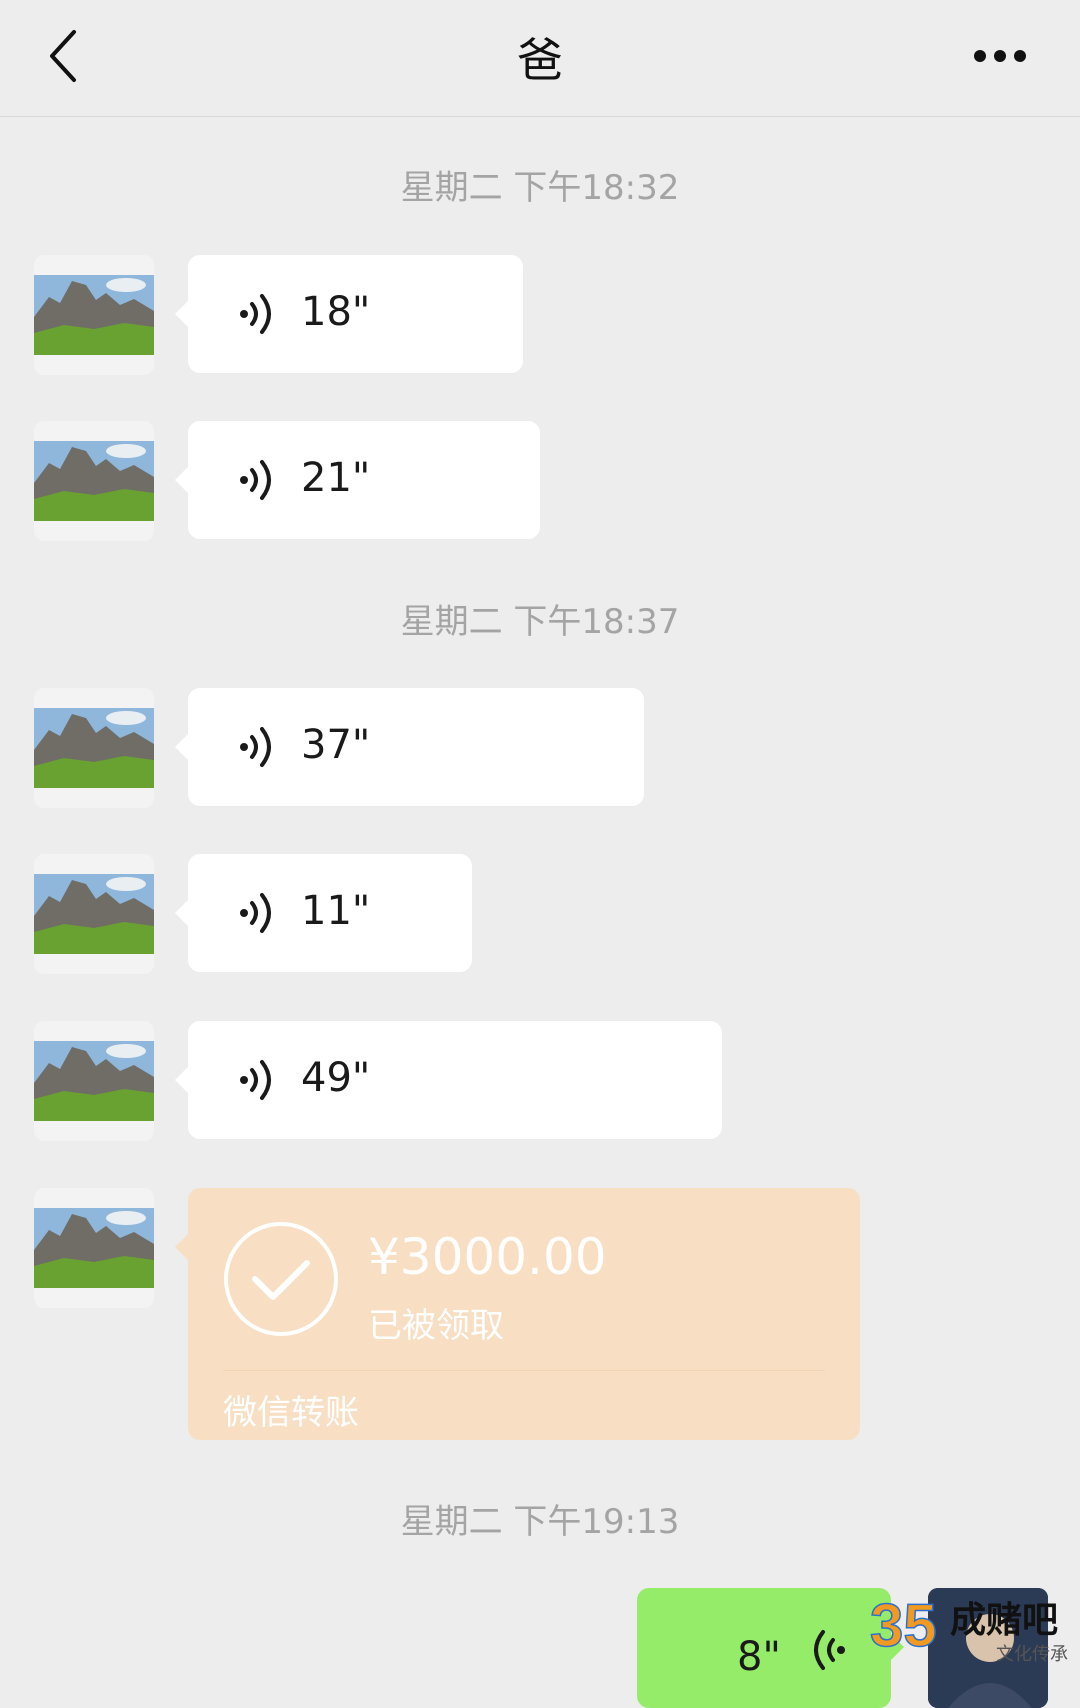 The width and height of the screenshot is (1080, 1708). I want to click on more-button, so click(1000, 56).